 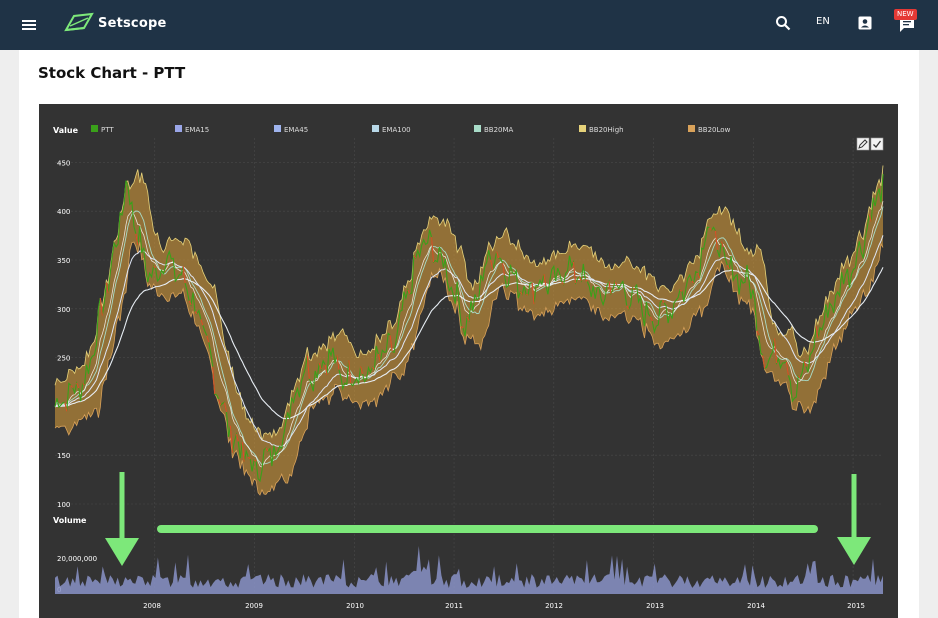 I want to click on legend-label: BB20Low, so click(x=714, y=130).